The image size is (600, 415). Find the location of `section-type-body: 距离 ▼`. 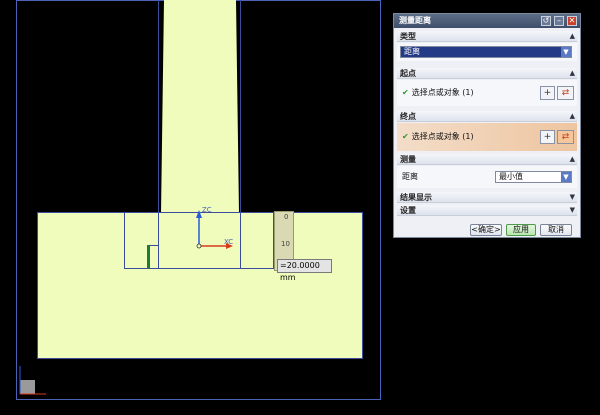

section-type-body: 距离 ▼ is located at coordinates (487, 52).